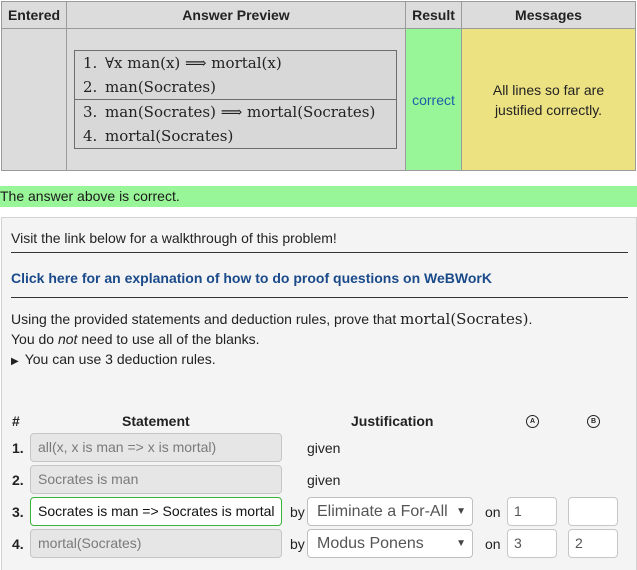 This screenshot has height=570, width=637. What do you see at coordinates (158, 136) in the screenshot?
I see `proof-line: 4. mortal(Socrates)` at bounding box center [158, 136].